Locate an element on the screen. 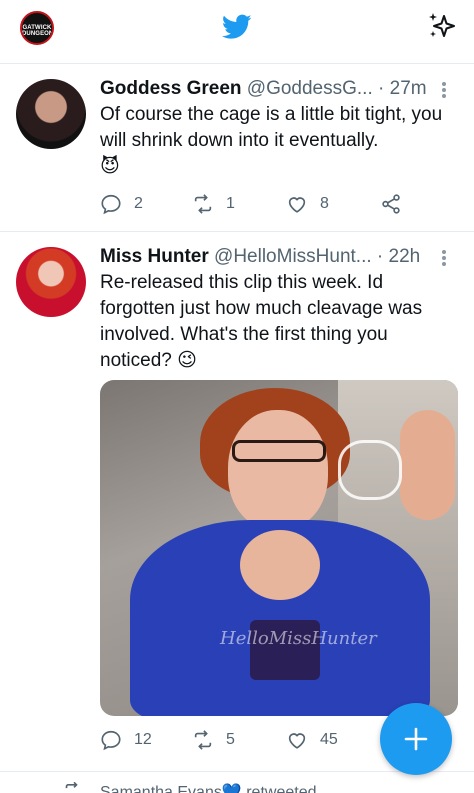 This screenshot has width=474, height=793. media-watermark: HelloMissHunter is located at coordinates (298, 638).